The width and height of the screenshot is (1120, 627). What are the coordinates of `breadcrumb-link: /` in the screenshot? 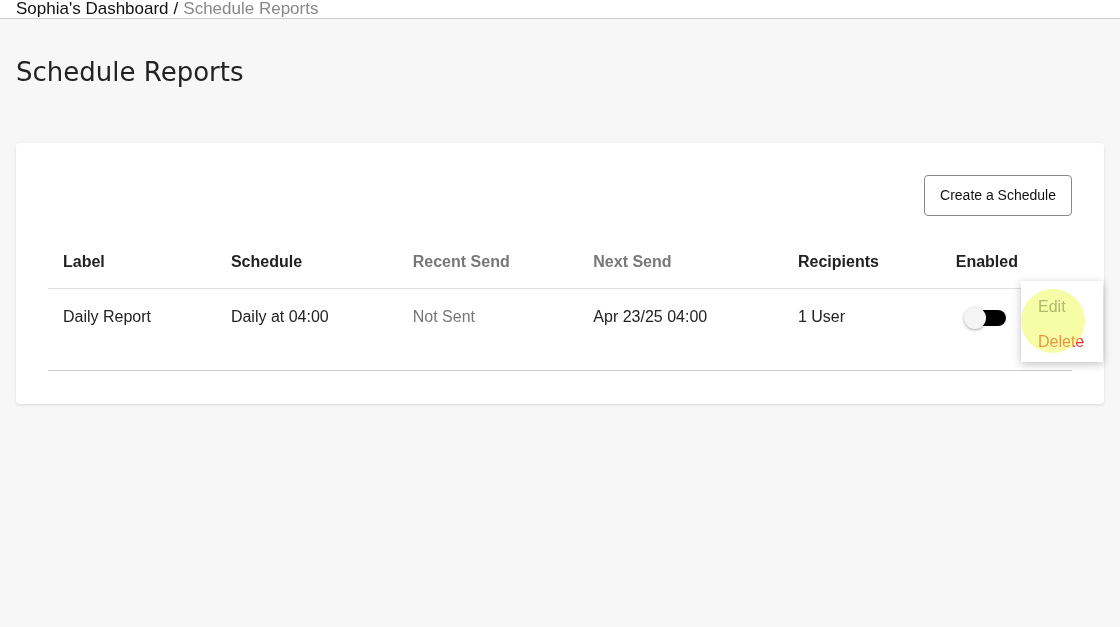 It's located at (176, 8).